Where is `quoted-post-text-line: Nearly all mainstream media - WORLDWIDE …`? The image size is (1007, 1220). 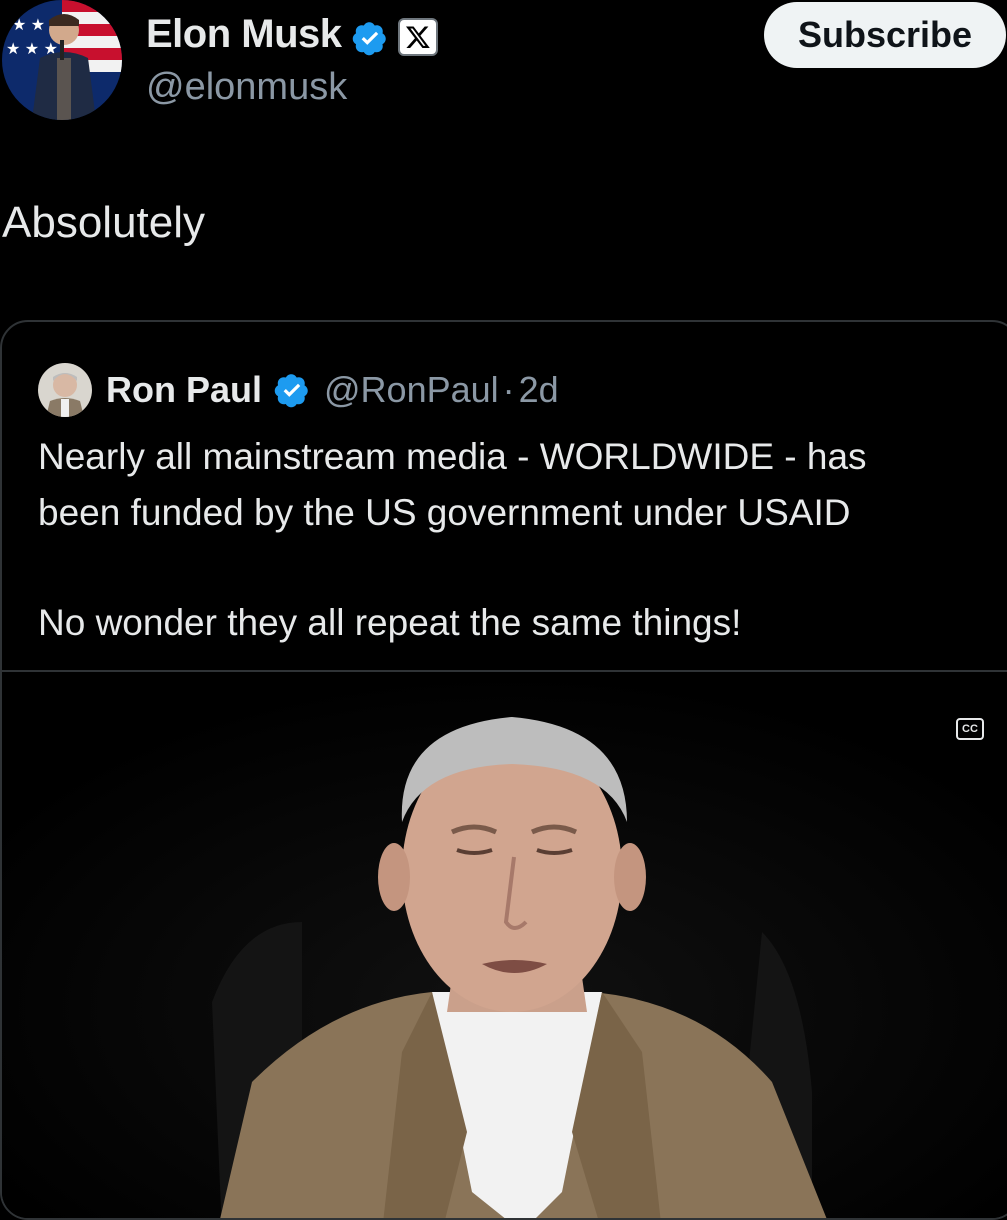 quoted-post-text-line: Nearly all mainstream media - WORLDWIDE … is located at coordinates (452, 456).